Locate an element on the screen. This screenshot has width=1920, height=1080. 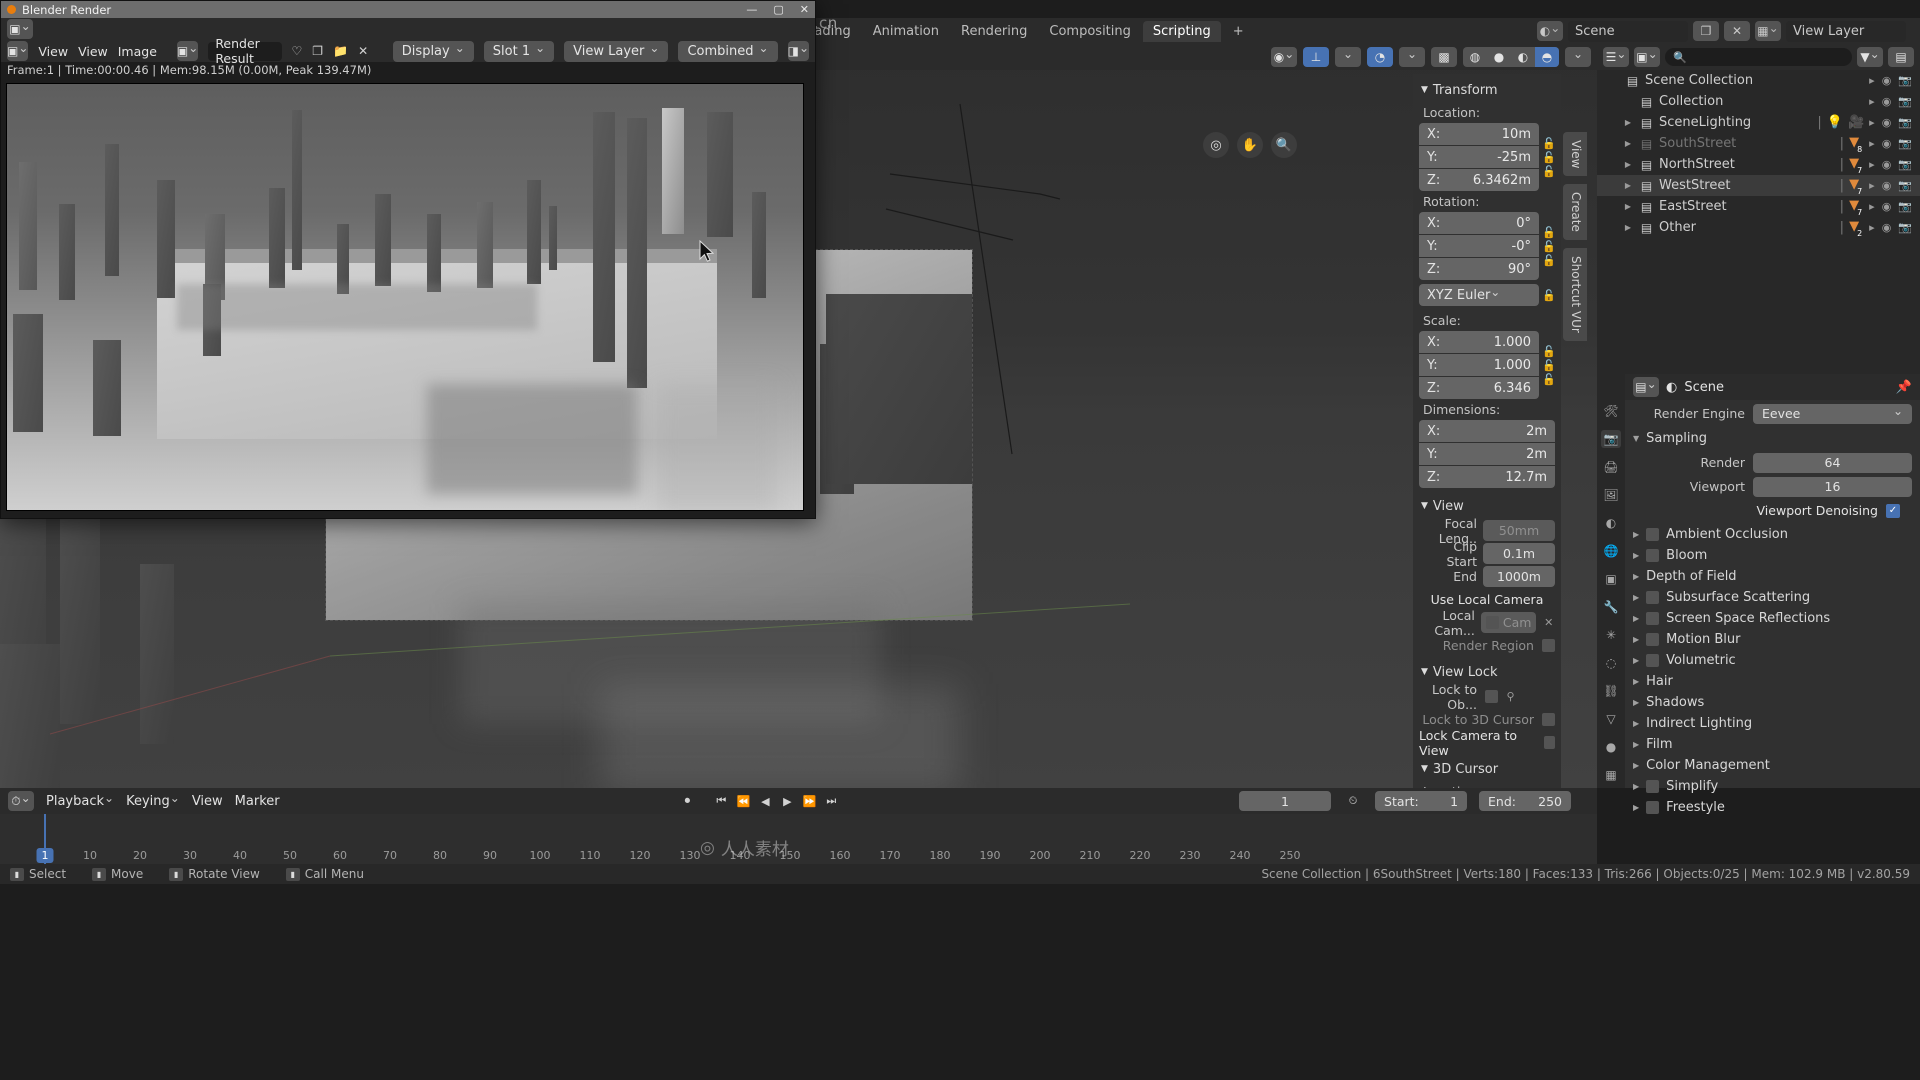
properties-tab-scene: ◐ is located at coordinates (1611, 523).